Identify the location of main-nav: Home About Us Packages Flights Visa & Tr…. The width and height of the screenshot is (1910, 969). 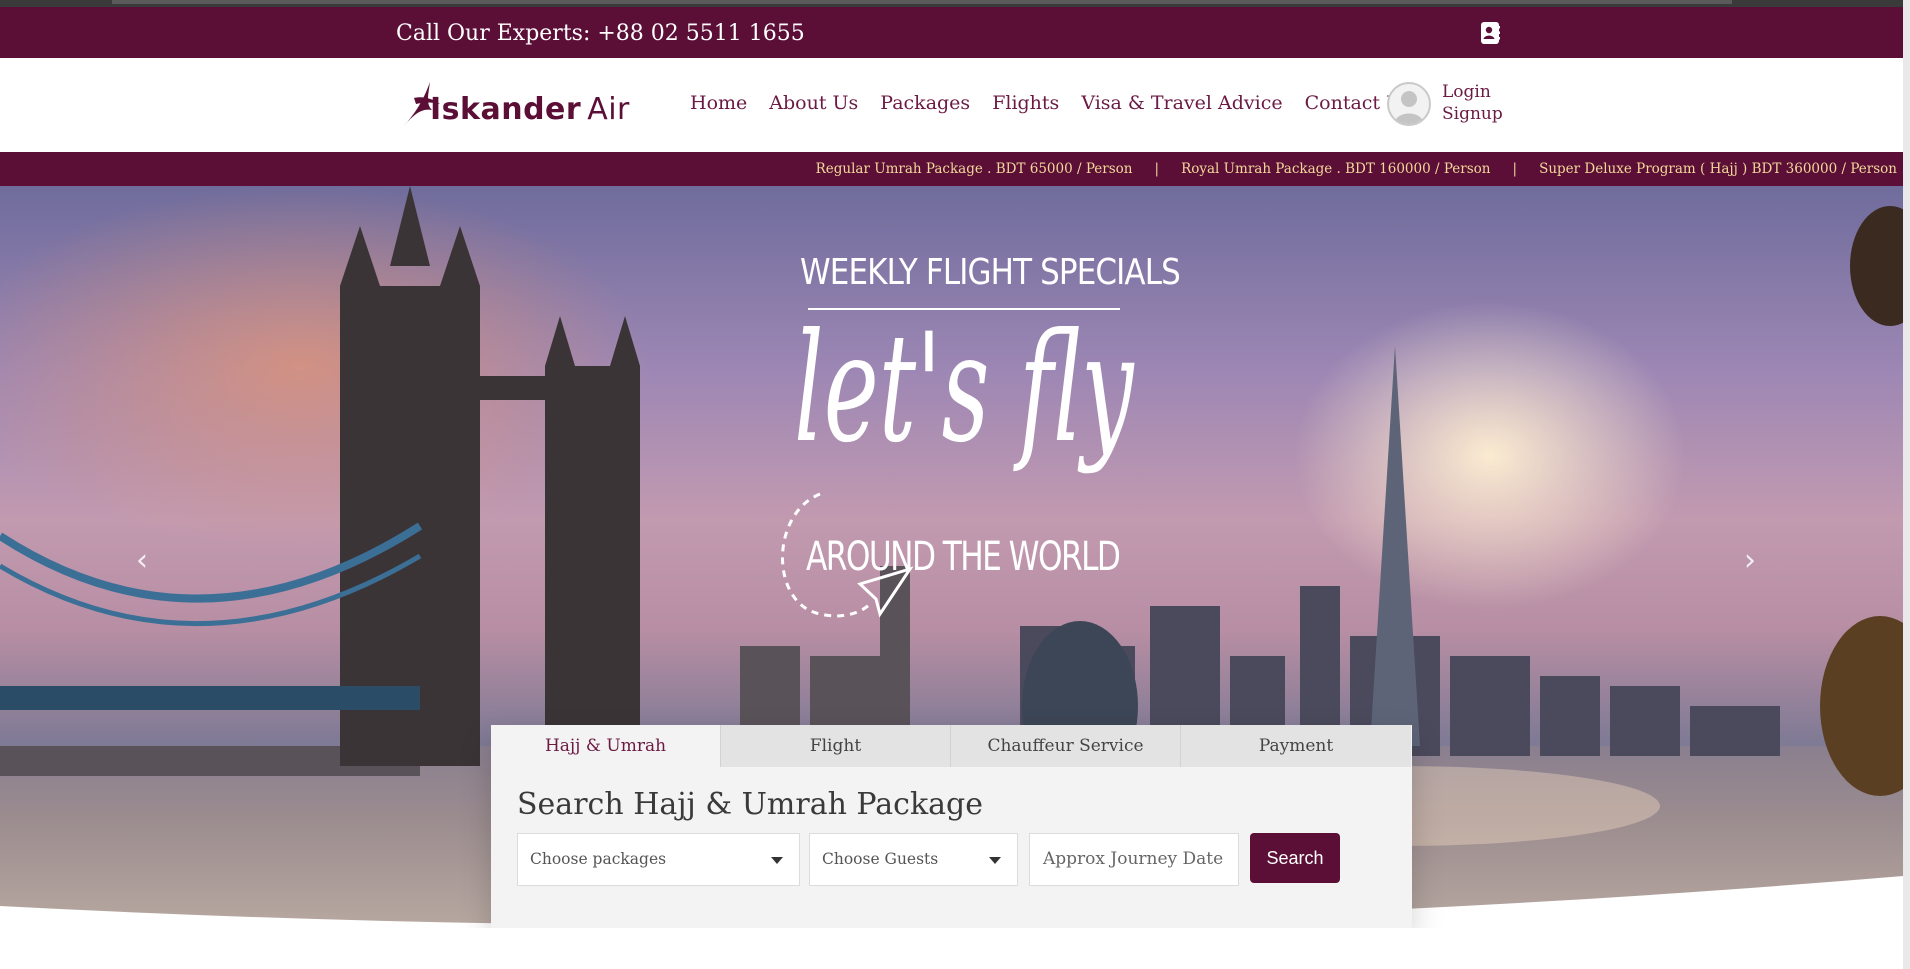
(1062, 103).